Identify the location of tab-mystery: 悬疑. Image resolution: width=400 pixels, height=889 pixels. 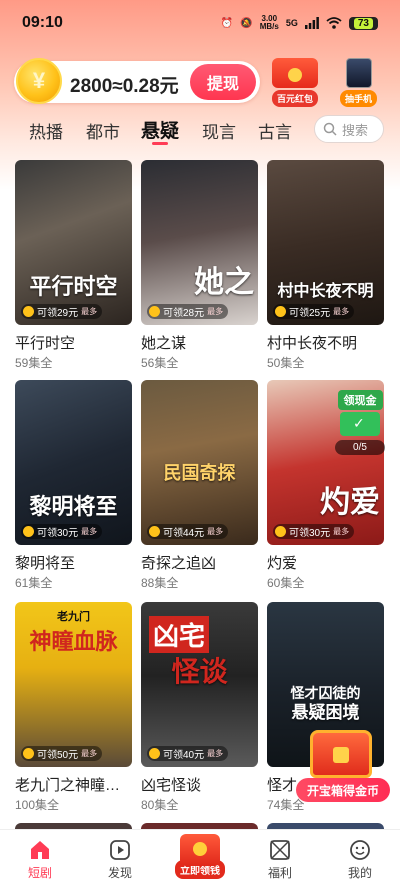
(160, 129).